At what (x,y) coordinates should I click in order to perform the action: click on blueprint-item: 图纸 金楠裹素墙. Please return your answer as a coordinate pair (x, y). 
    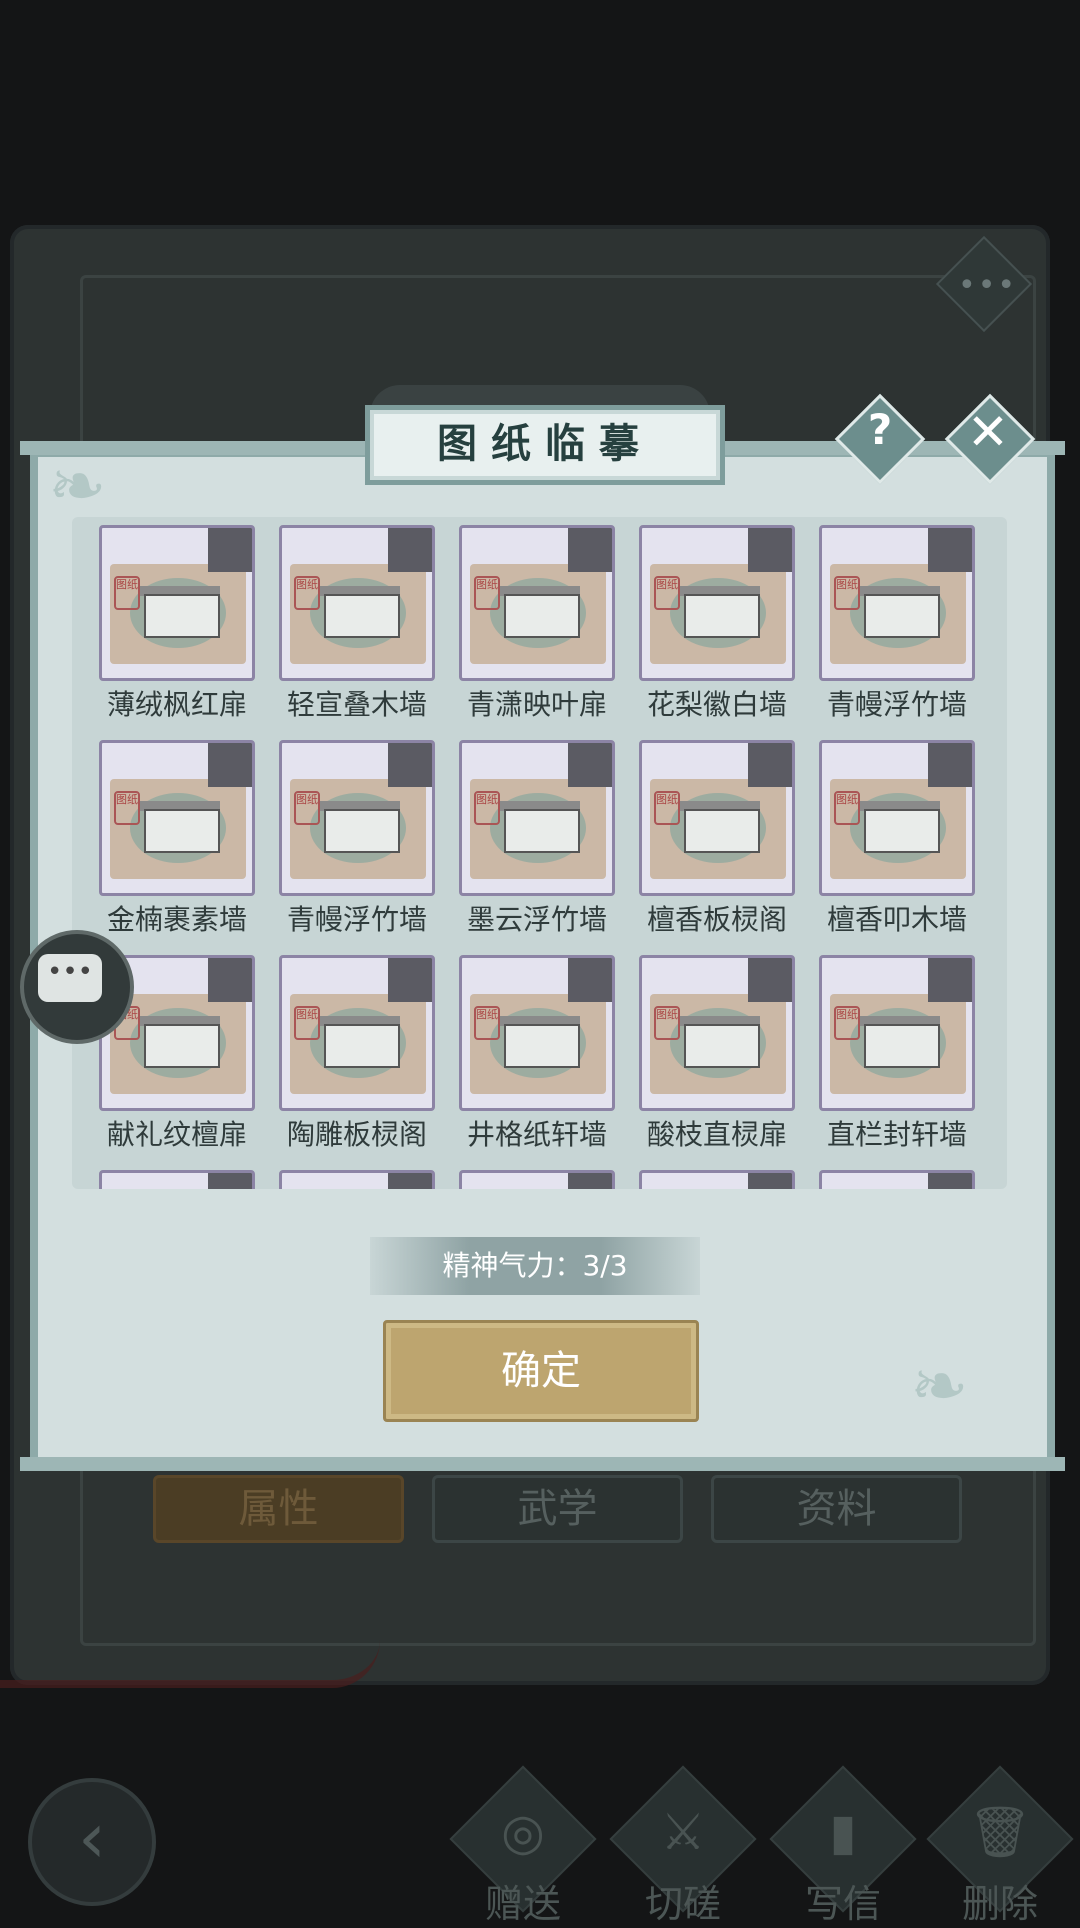
    Looking at the image, I should click on (177, 839).